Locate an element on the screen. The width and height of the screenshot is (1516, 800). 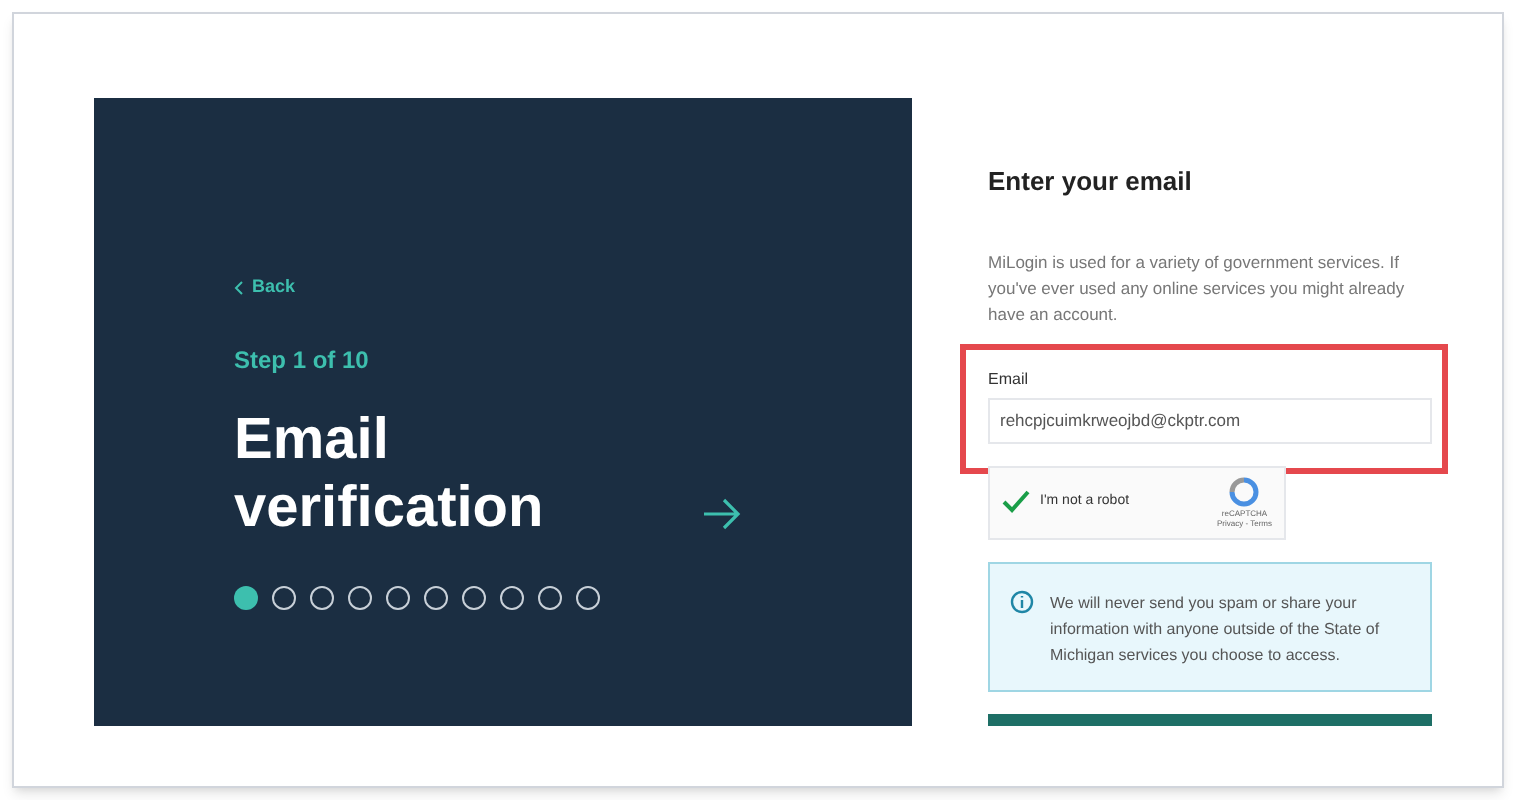
form-heading: Enter your email is located at coordinates (1091, 182).